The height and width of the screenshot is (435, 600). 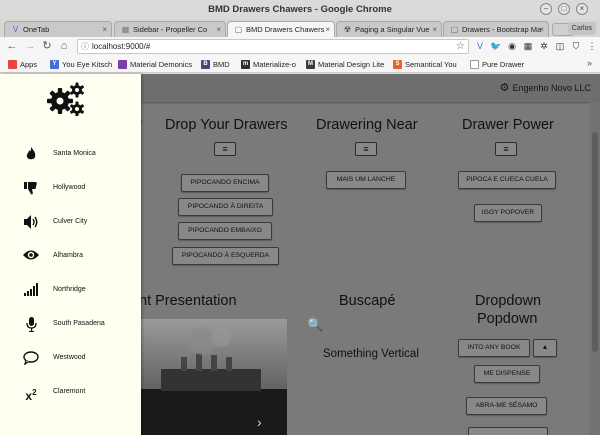 What do you see at coordinates (274, 64) in the screenshot?
I see `bookmark-label: Materialize-o` at bounding box center [274, 64].